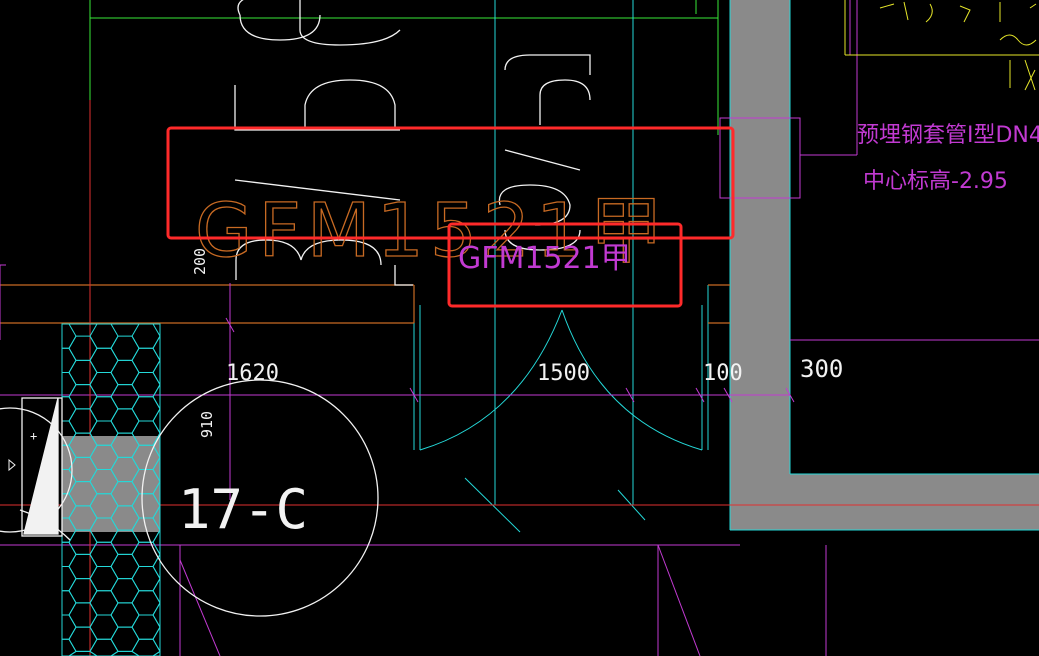  I want to click on door-label-small: GFM1521甲, so click(544, 258).